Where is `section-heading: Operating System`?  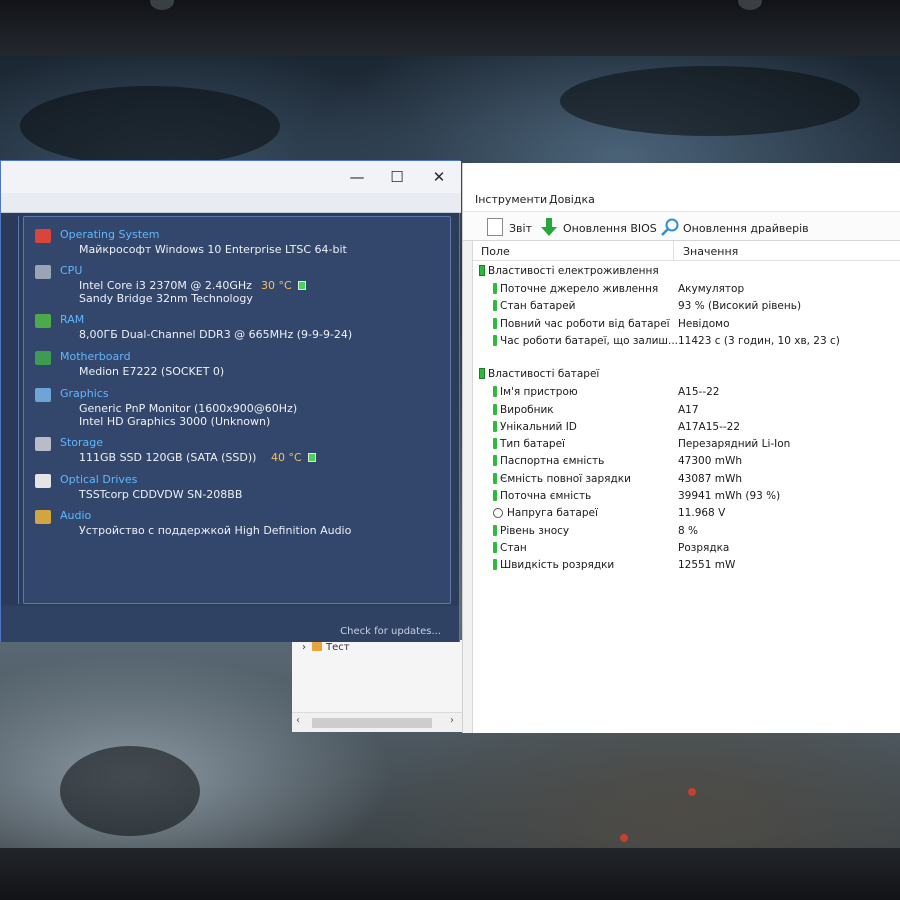
section-heading: Operating System is located at coordinates (110, 234).